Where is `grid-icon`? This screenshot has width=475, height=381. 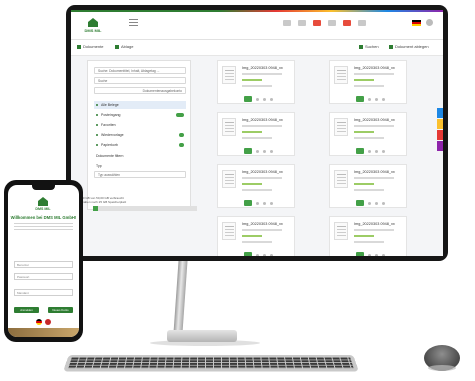 grid-icon is located at coordinates (287, 23).